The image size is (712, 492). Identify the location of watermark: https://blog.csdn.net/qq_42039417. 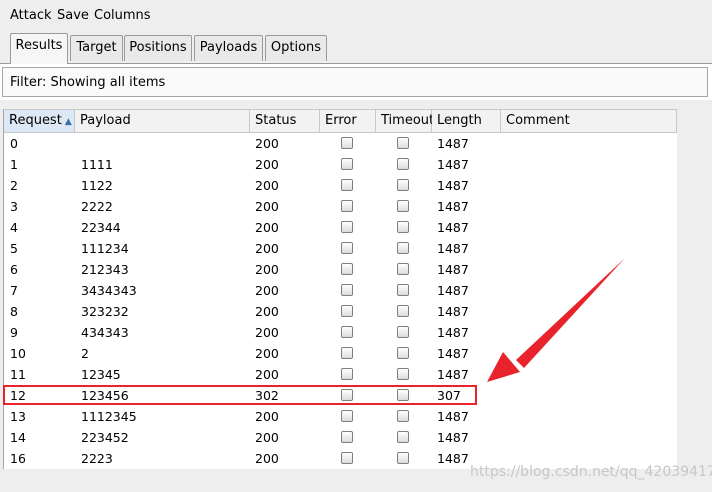
(591, 472).